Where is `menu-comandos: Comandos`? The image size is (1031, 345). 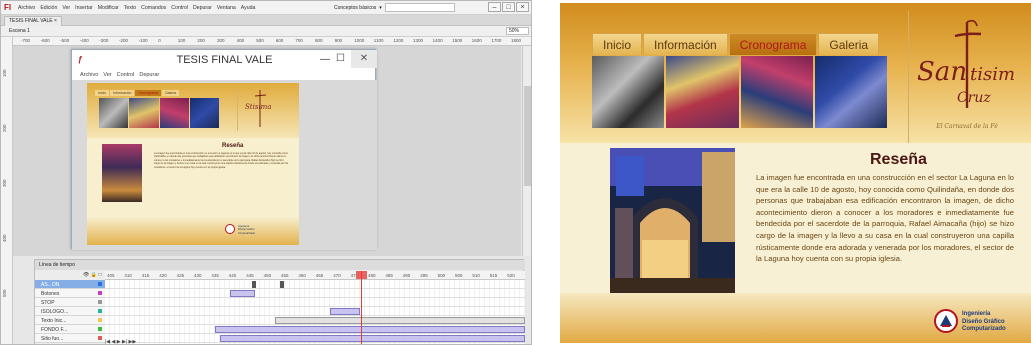
menu-comandos: Comandos is located at coordinates (153, 8).